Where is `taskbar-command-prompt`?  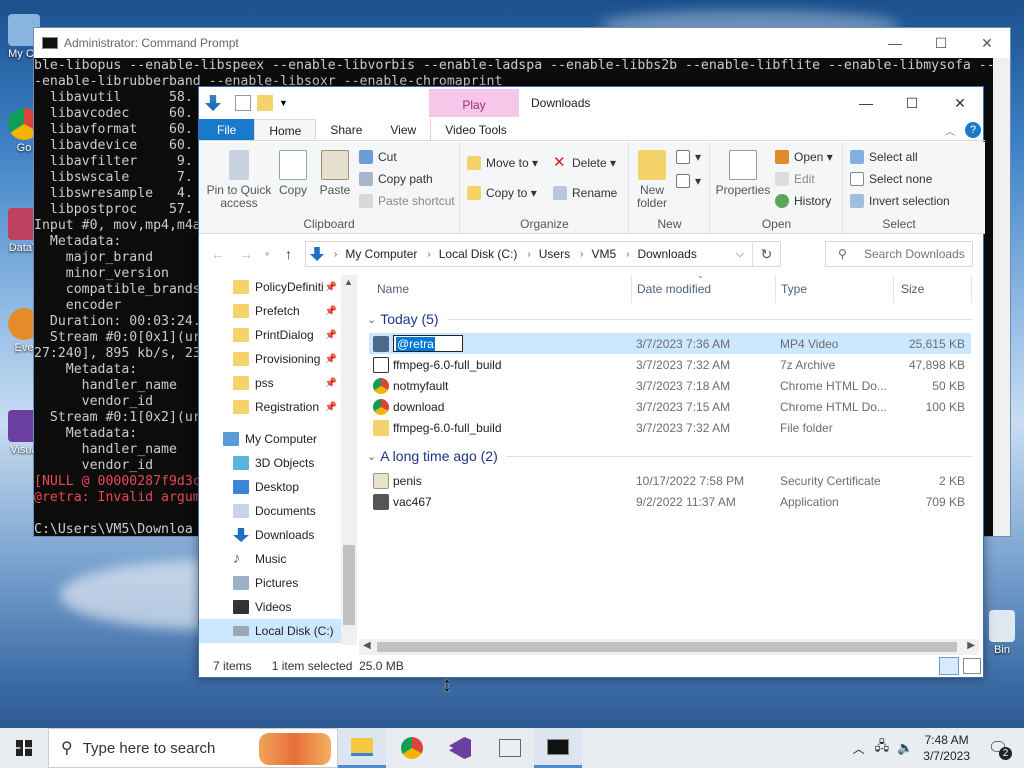 taskbar-command-prompt is located at coordinates (558, 748).